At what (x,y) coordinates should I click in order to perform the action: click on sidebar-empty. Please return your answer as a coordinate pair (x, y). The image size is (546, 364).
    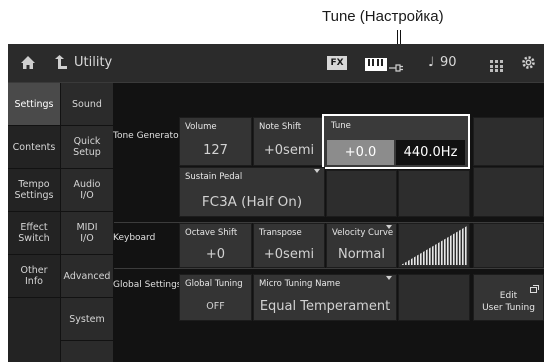
    Looking at the image, I should click on (34, 330).